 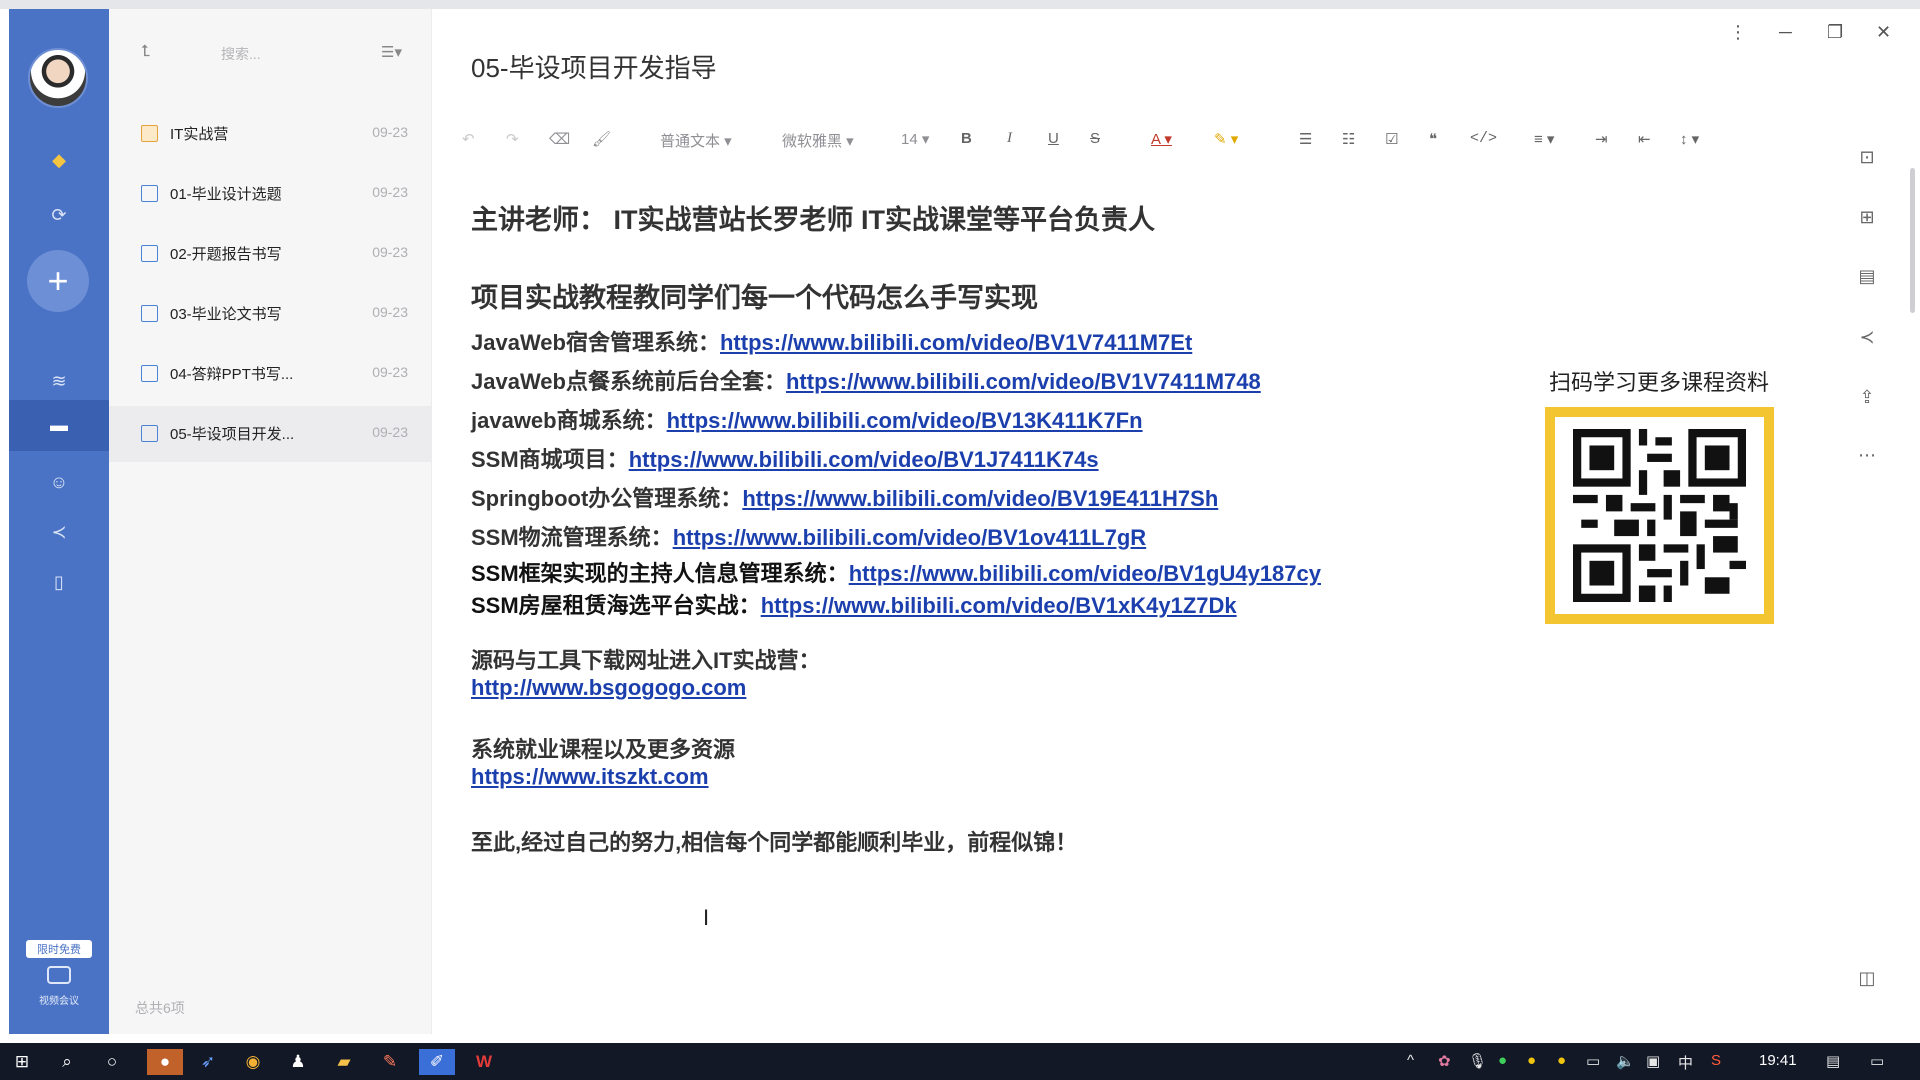 What do you see at coordinates (966, 138) in the screenshot?
I see `bold-button: B` at bounding box center [966, 138].